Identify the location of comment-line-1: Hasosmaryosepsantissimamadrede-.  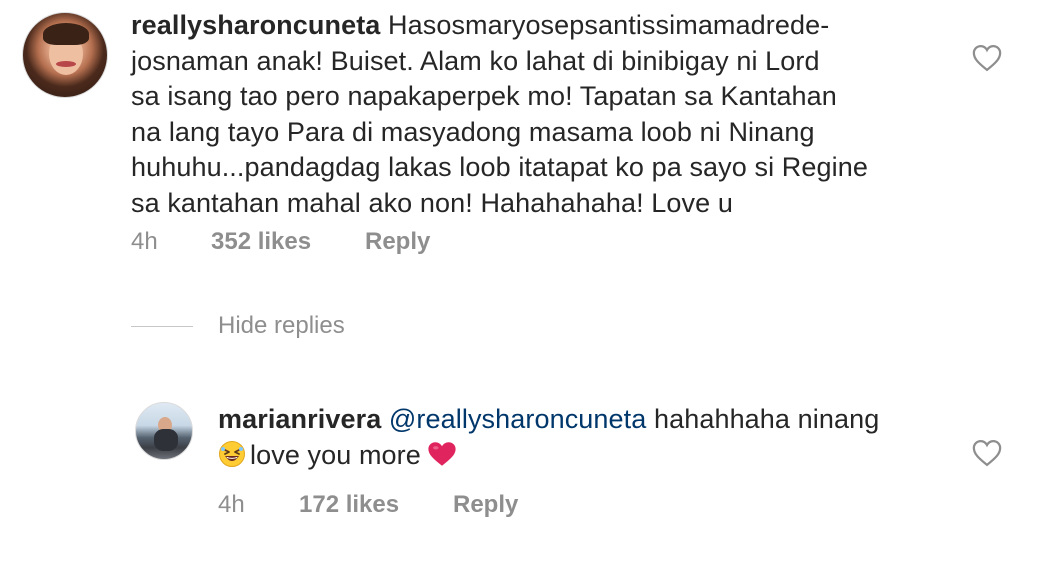
(609, 25).